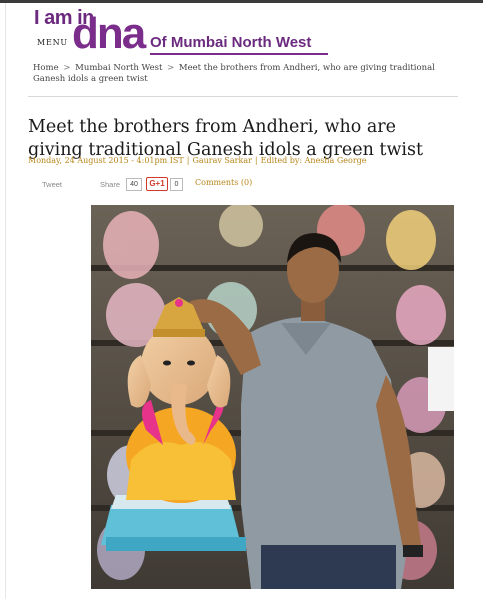 Image resolution: width=483 pixels, height=599 pixels. Describe the element at coordinates (221, 160) in the screenshot. I see `article-author: Gaurav Sarkar` at that location.